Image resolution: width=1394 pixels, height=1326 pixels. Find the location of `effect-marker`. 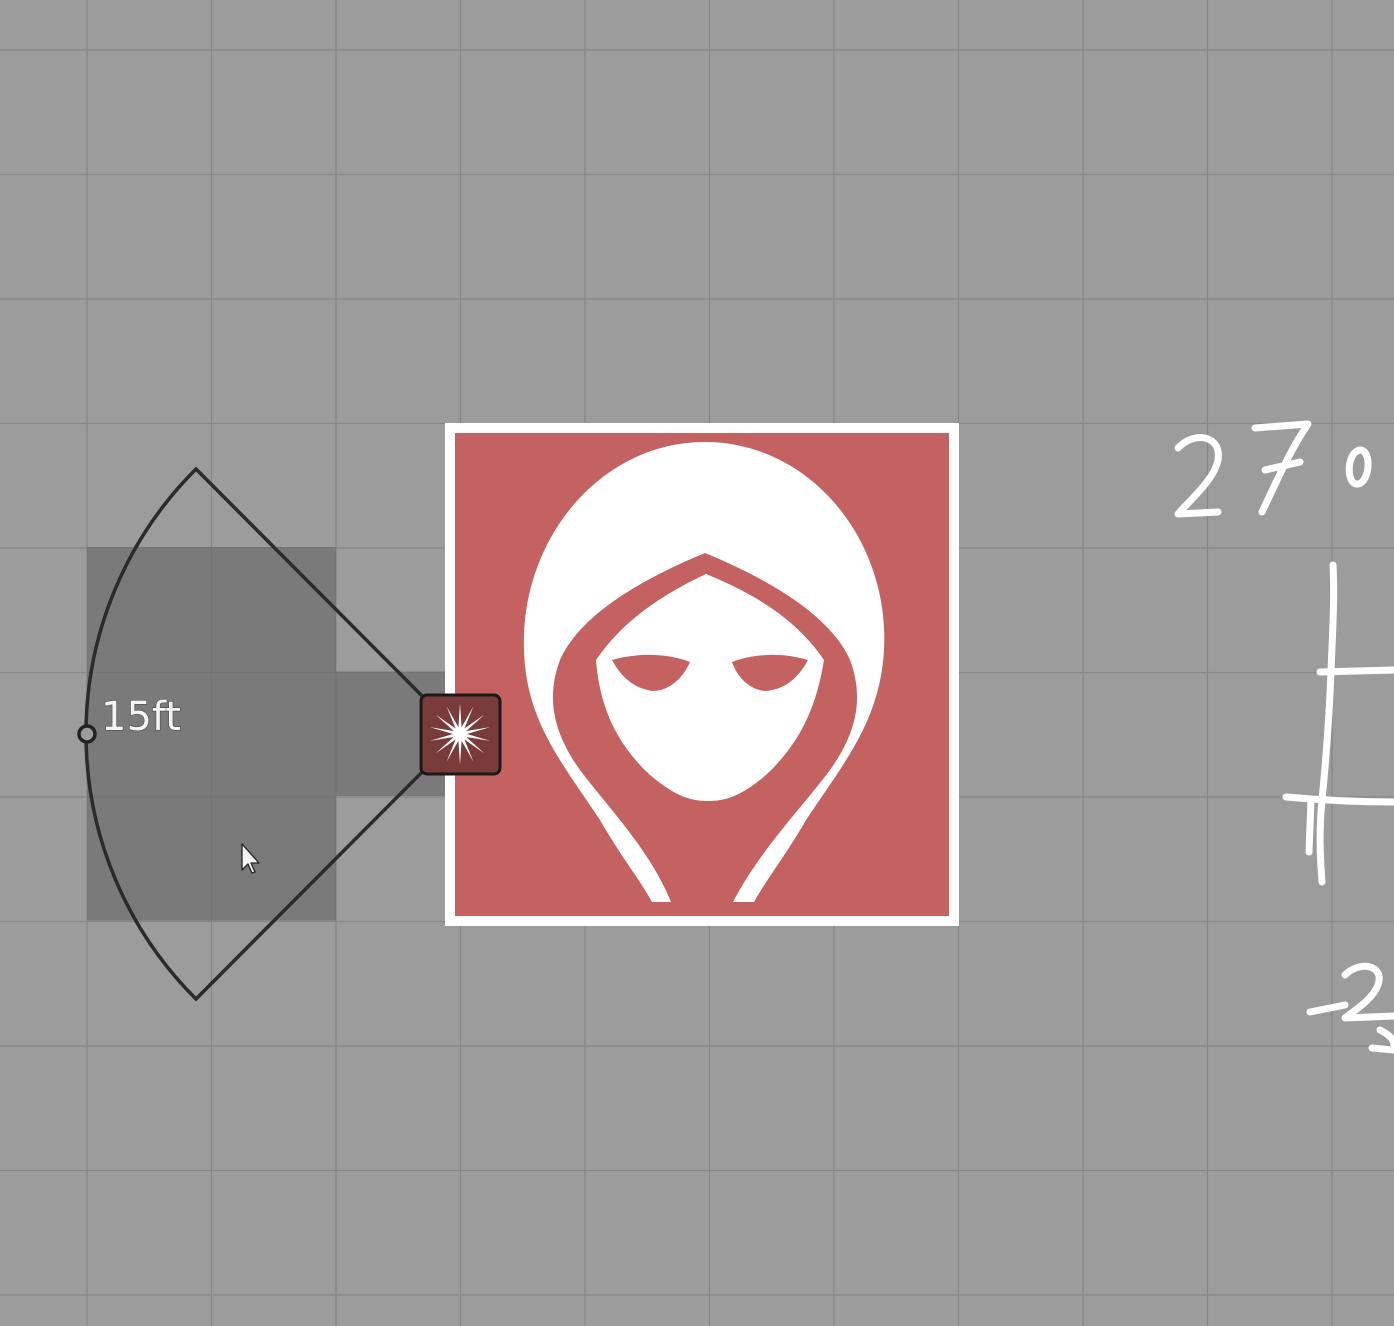

effect-marker is located at coordinates (460, 734).